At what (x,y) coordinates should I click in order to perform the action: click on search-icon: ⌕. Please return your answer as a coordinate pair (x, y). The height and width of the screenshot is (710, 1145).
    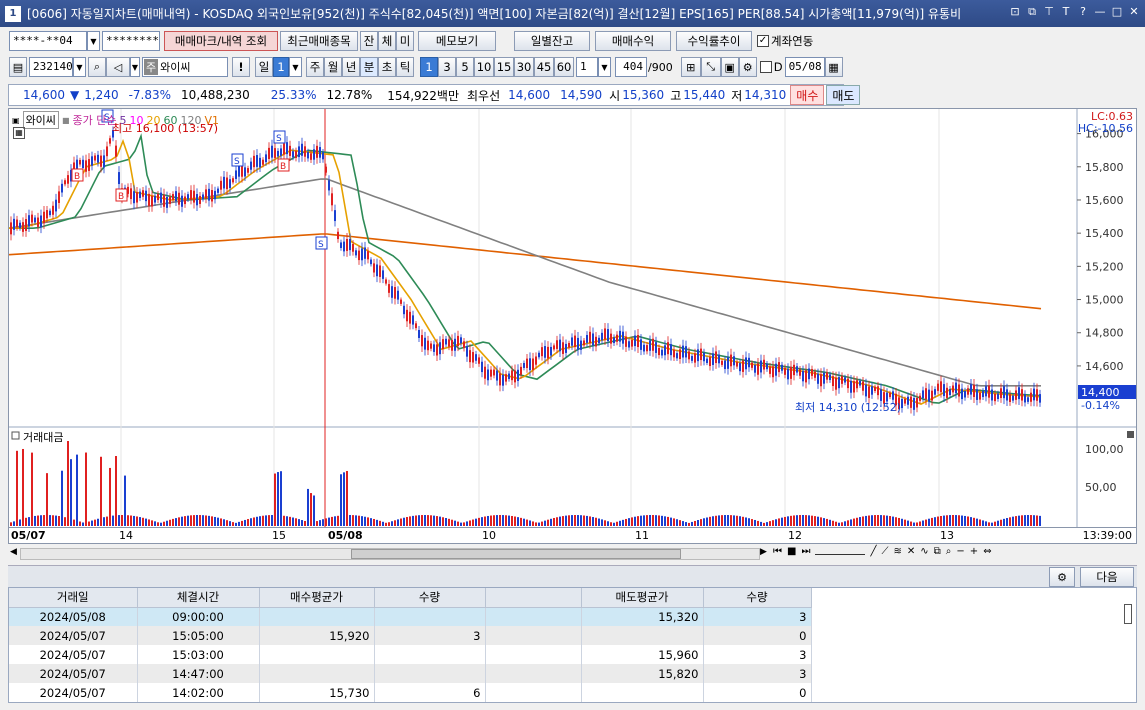
    Looking at the image, I should click on (97, 67).